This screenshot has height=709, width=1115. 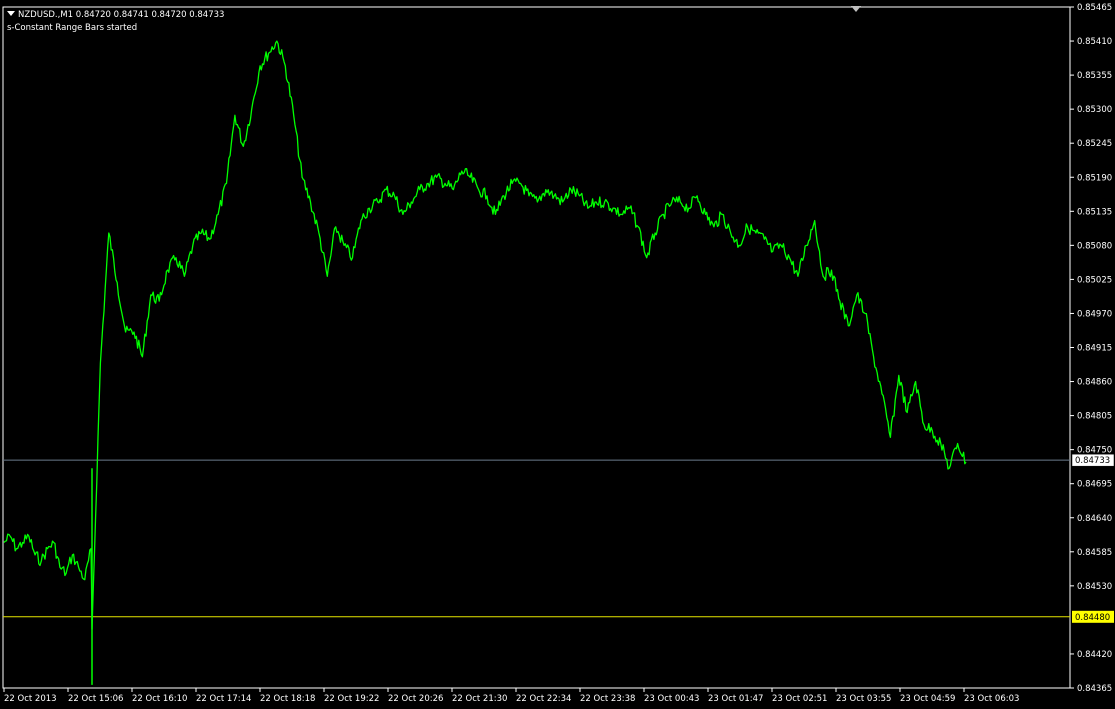 What do you see at coordinates (1094, 485) in the screenshot?
I see `y-tick-label: 0.84695` at bounding box center [1094, 485].